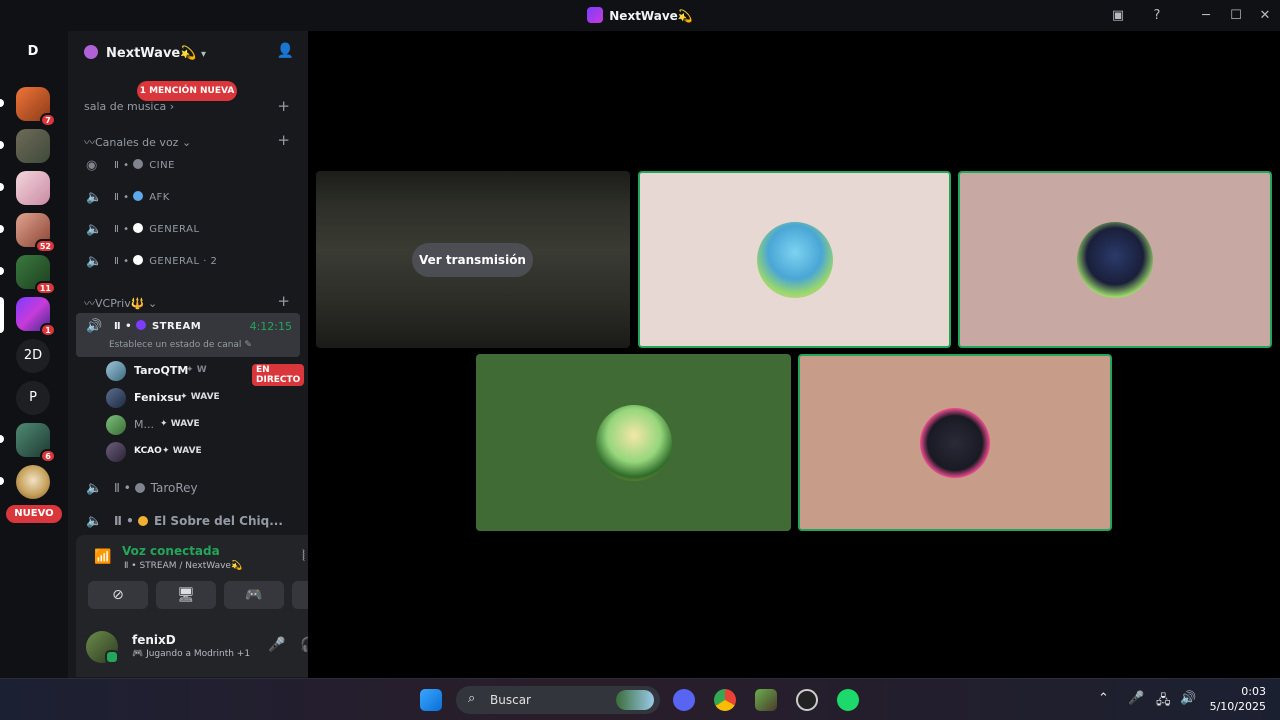  What do you see at coordinates (33, 52) in the screenshot?
I see `home-icon: D` at bounding box center [33, 52].